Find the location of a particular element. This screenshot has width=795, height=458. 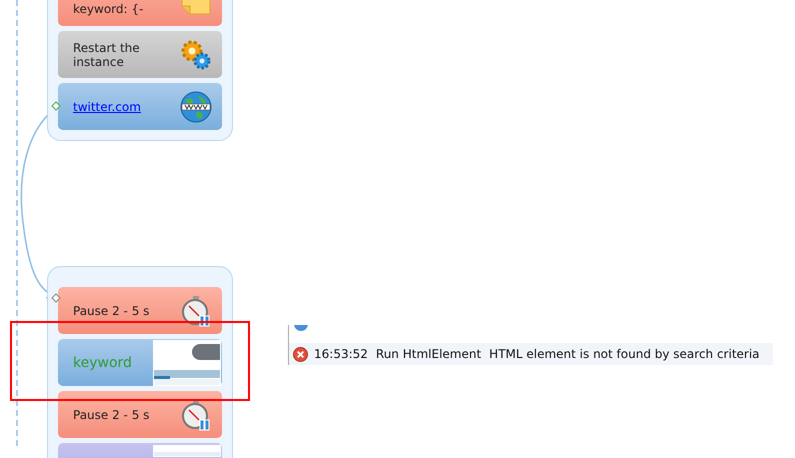

step-card: twitter.com is located at coordinates (140, 106).